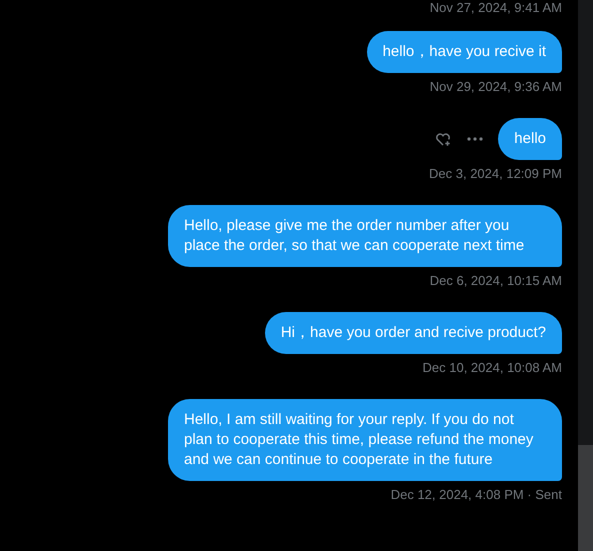 The image size is (593, 551). What do you see at coordinates (476, 494) in the screenshot?
I see `message-timestamp: Dec 12, 2024, 4:08 PM · Sent` at bounding box center [476, 494].